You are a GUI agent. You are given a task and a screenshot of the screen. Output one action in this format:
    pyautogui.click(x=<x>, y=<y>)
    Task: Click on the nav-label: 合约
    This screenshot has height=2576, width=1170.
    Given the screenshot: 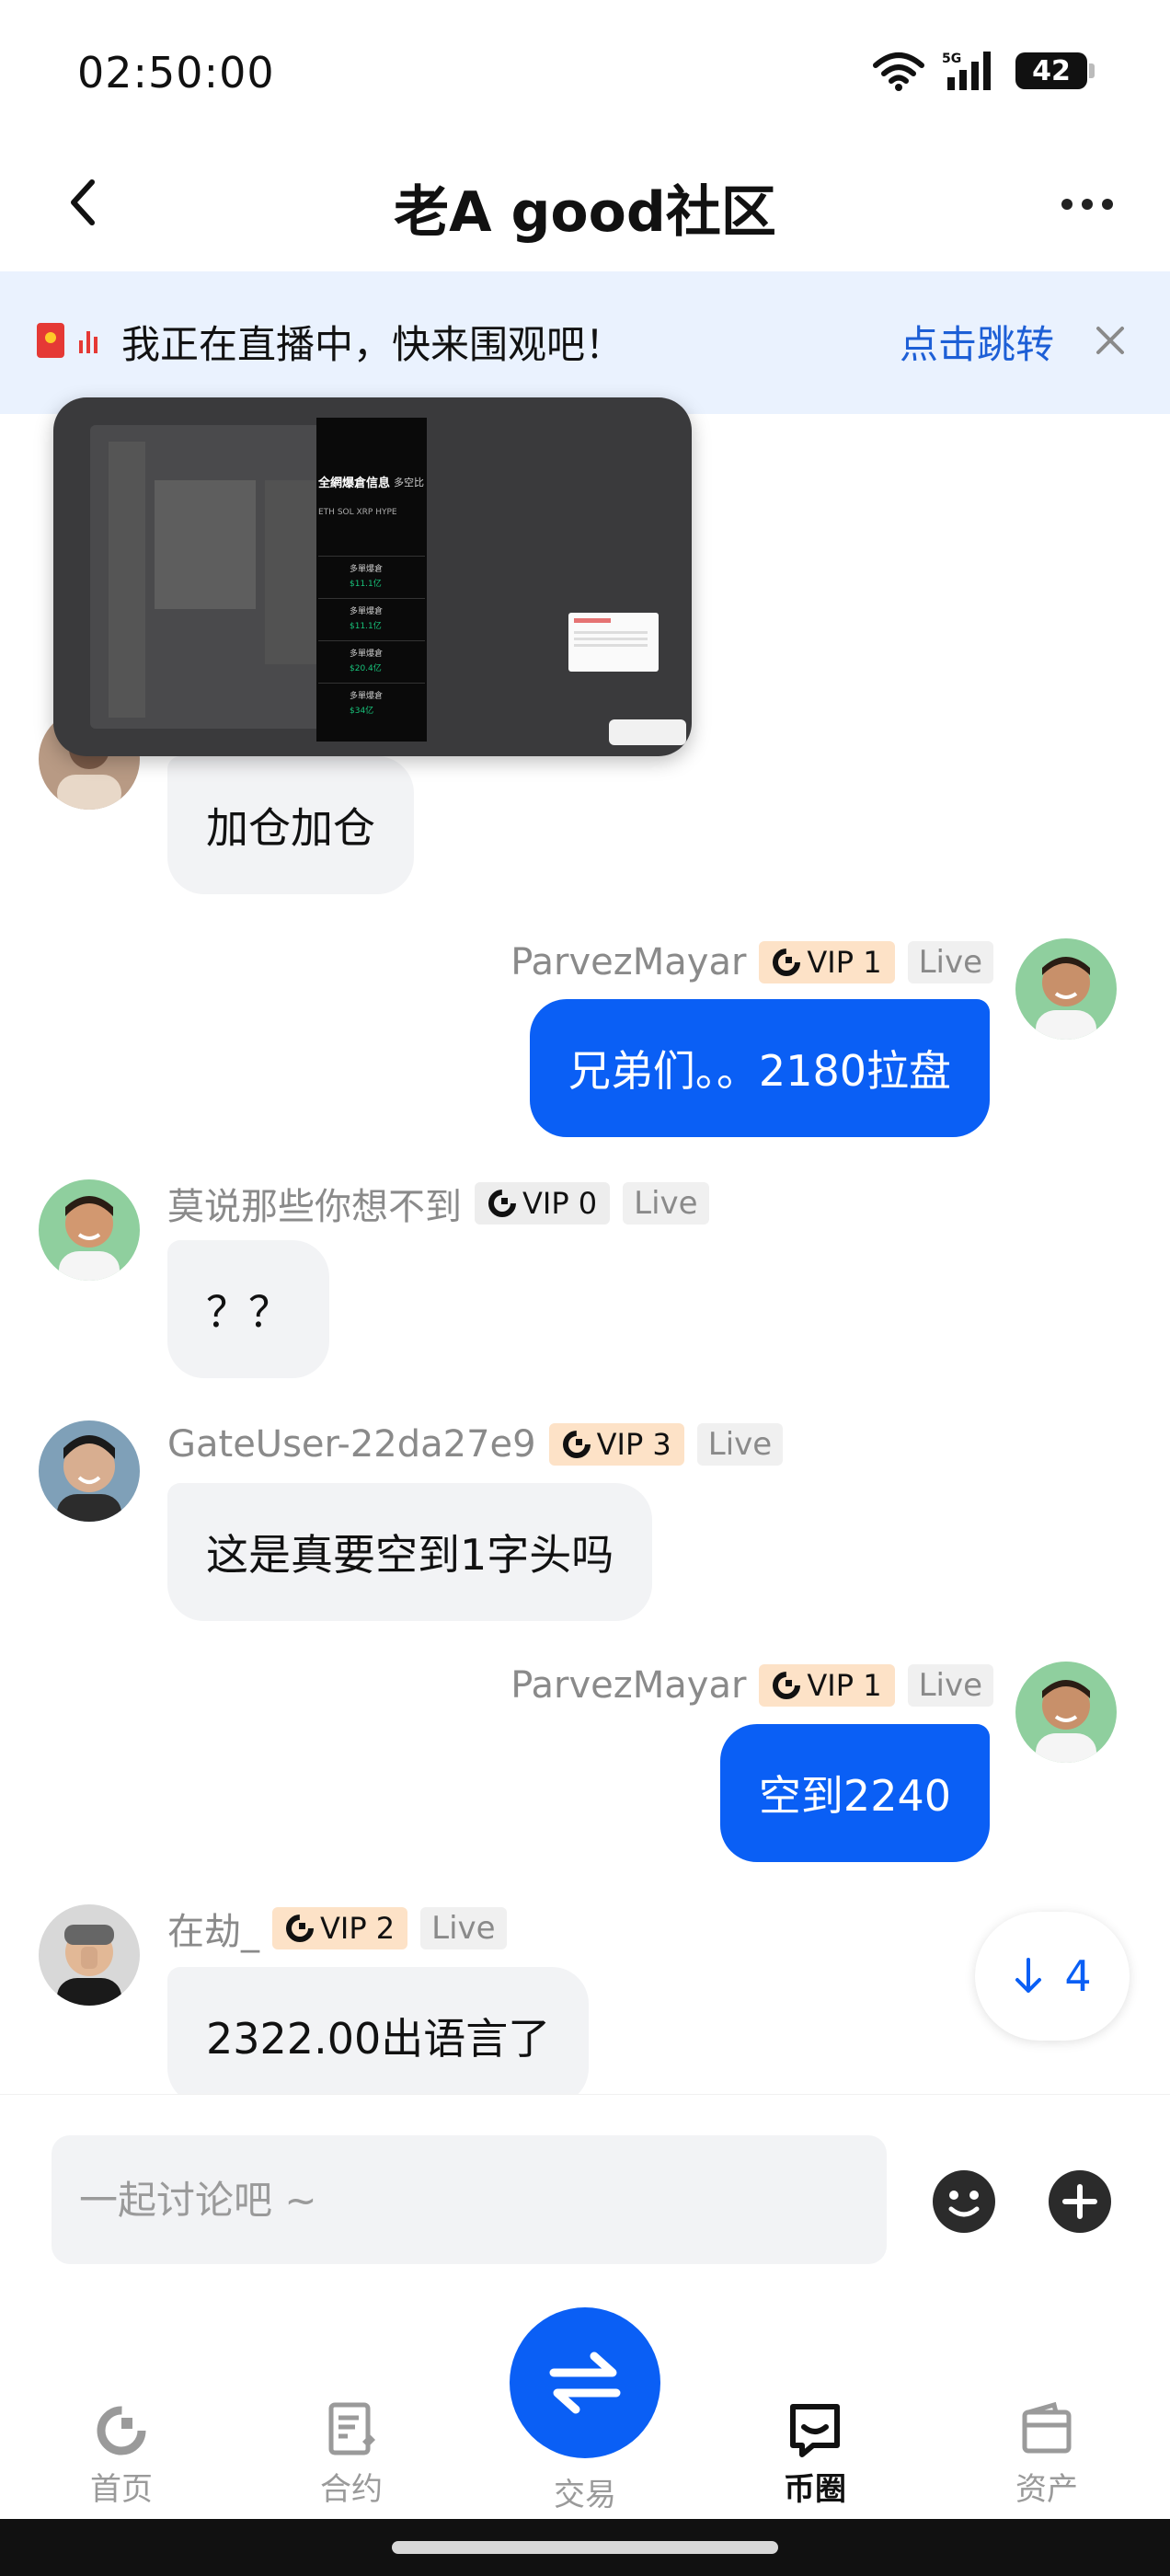 What is the action you would take?
    pyautogui.click(x=351, y=2489)
    